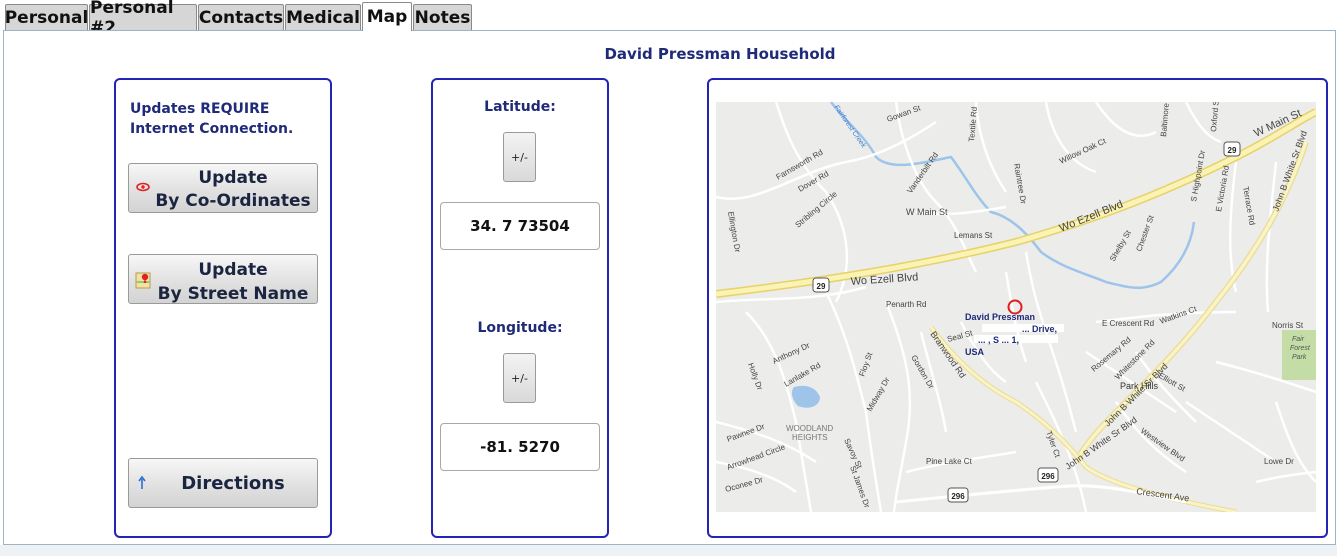 This screenshot has height=556, width=1337. What do you see at coordinates (143, 19) in the screenshot?
I see `tab-personal-2: Personal #2` at bounding box center [143, 19].